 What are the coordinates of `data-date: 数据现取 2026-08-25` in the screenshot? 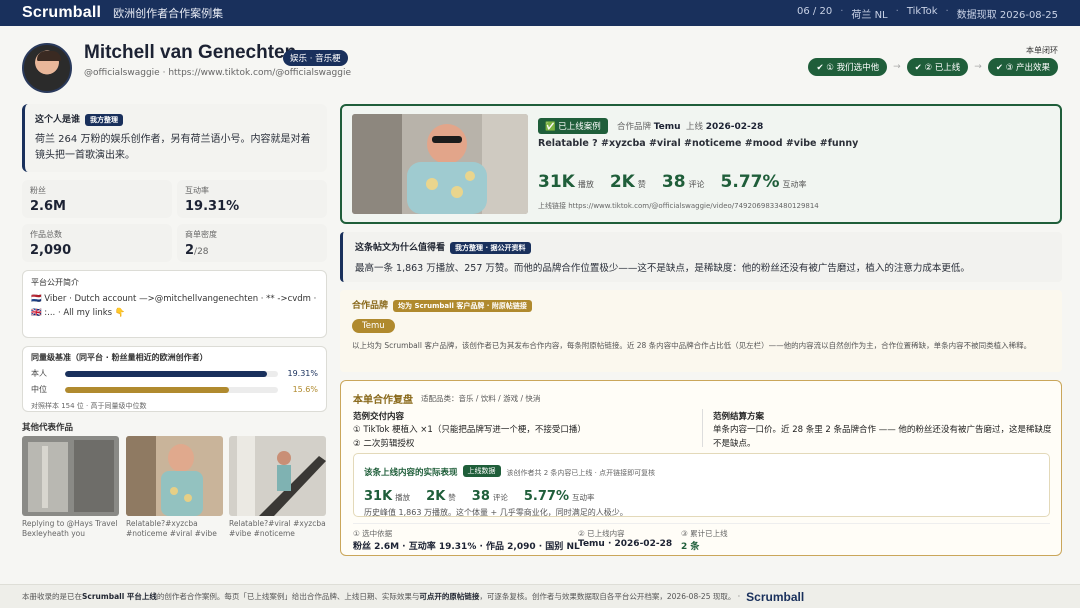 It's located at (1007, 15).